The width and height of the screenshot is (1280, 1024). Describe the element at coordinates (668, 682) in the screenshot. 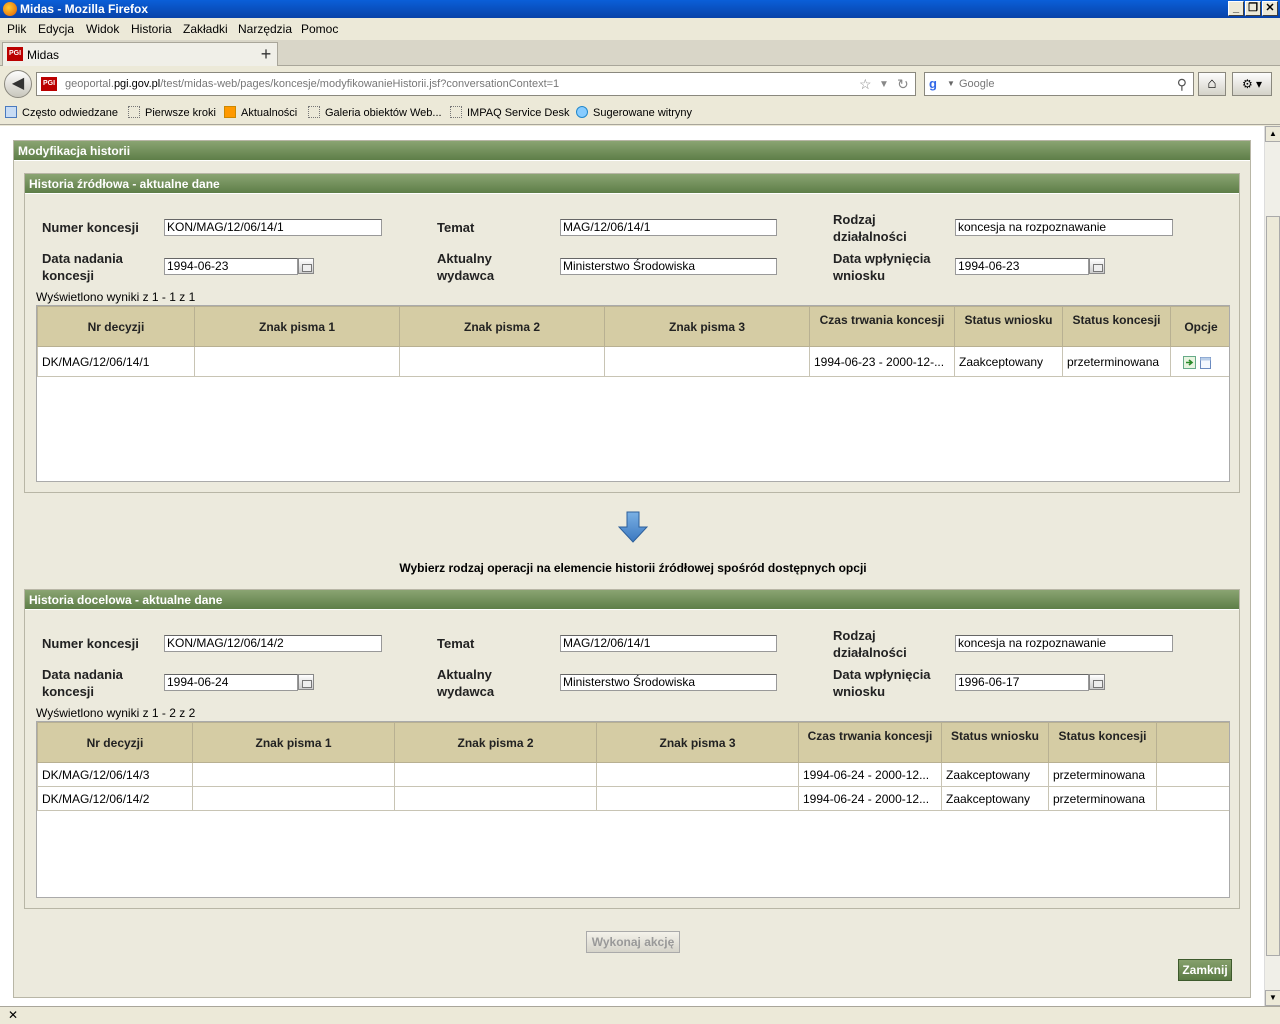

I see `target-wydawca-field: Ministerstwo Środowiska` at that location.